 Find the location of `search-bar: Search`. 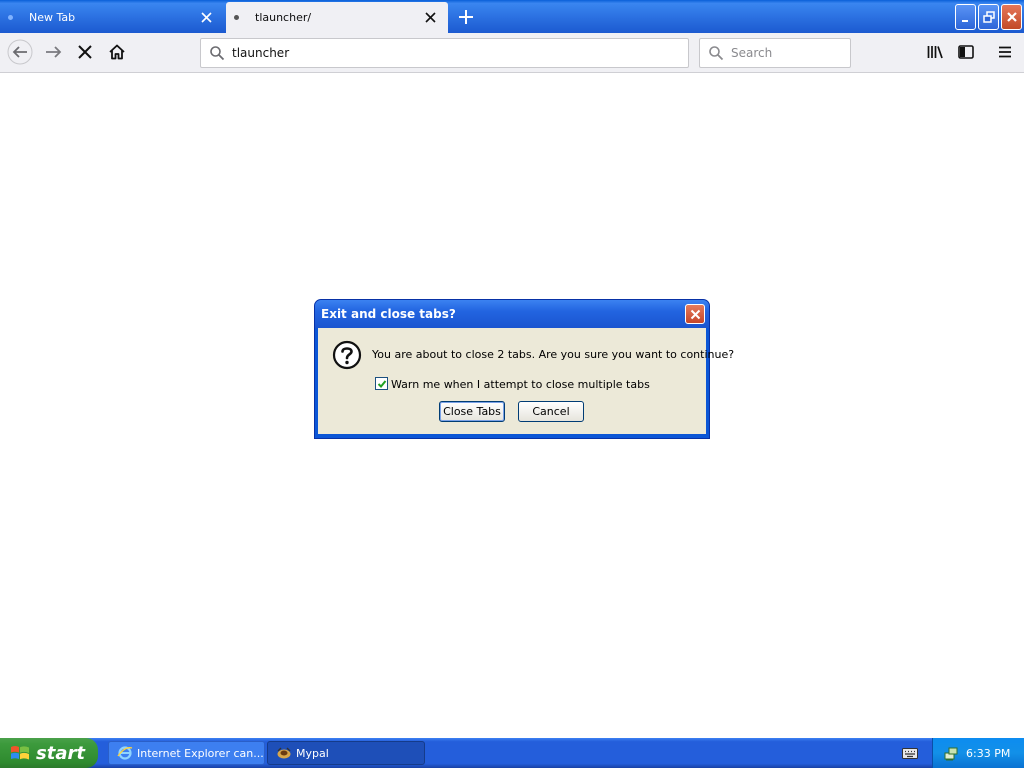

search-bar: Search is located at coordinates (775, 53).